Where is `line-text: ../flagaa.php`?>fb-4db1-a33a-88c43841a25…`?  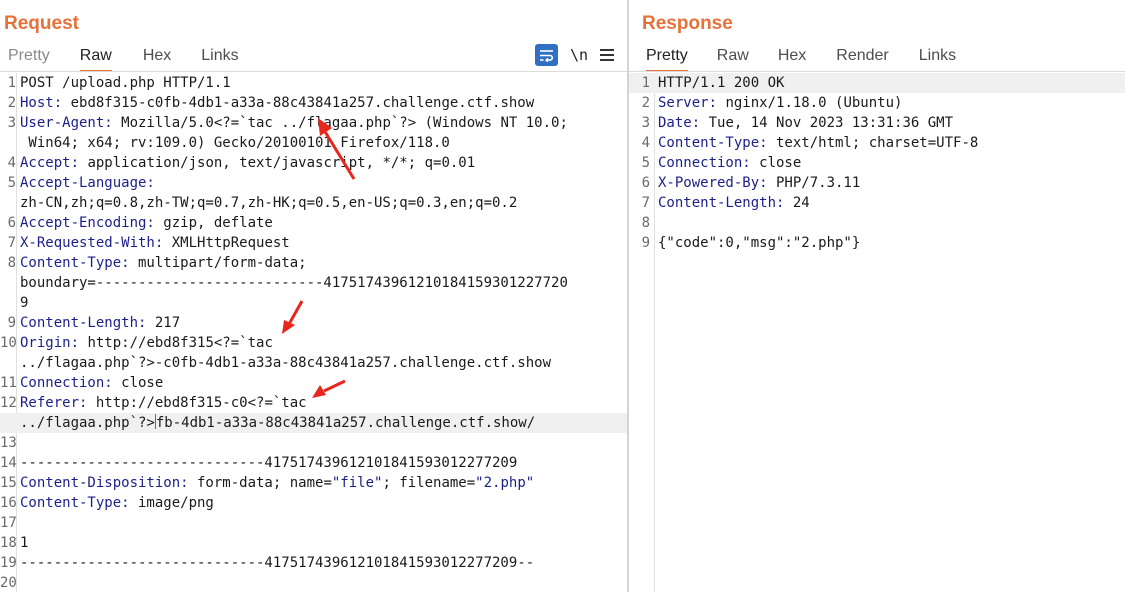
line-text: ../flagaa.php`?>fb-4db1-a33a-88c43841a25… is located at coordinates (277, 423).